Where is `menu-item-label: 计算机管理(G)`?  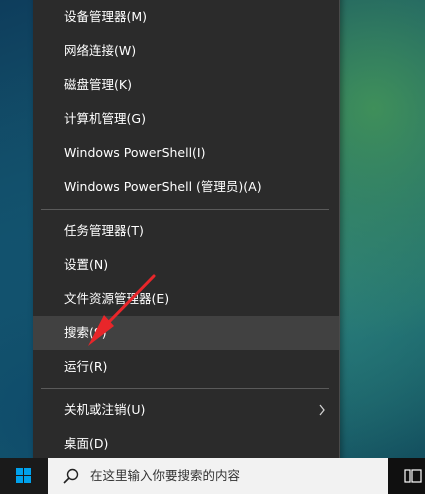 menu-item-label: 计算机管理(G) is located at coordinates (105, 118).